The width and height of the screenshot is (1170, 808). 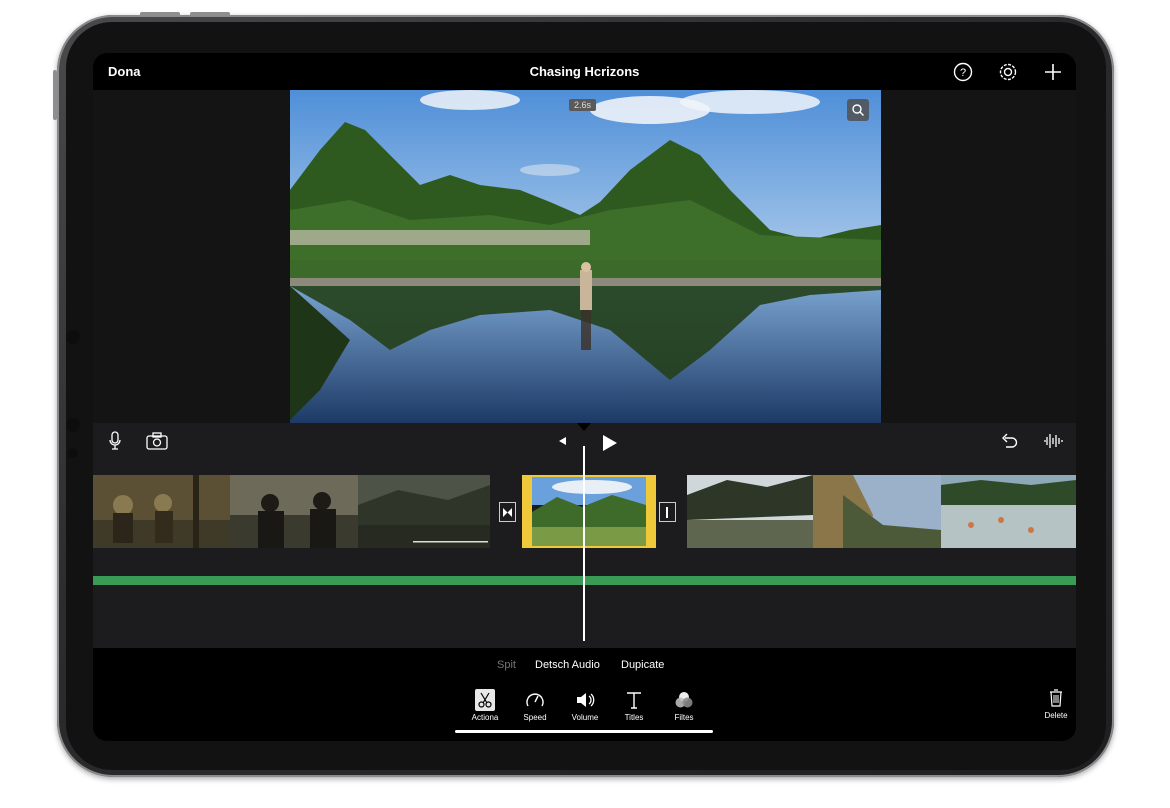 I want to click on detach-audio-action: Detsch Audio, so click(x=567, y=665).